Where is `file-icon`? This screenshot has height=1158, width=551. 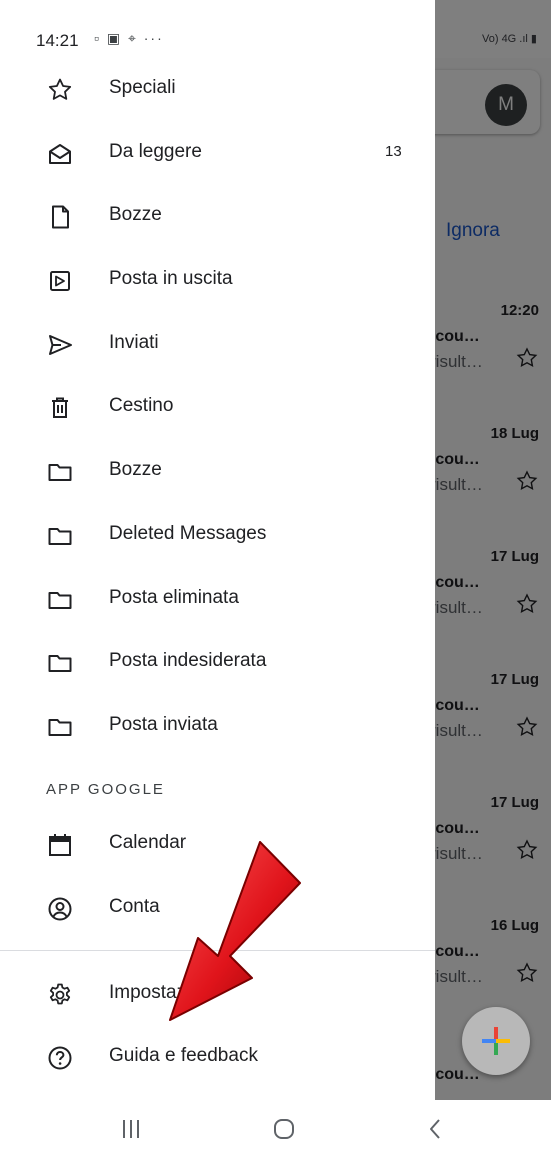 file-icon is located at coordinates (60, 217).